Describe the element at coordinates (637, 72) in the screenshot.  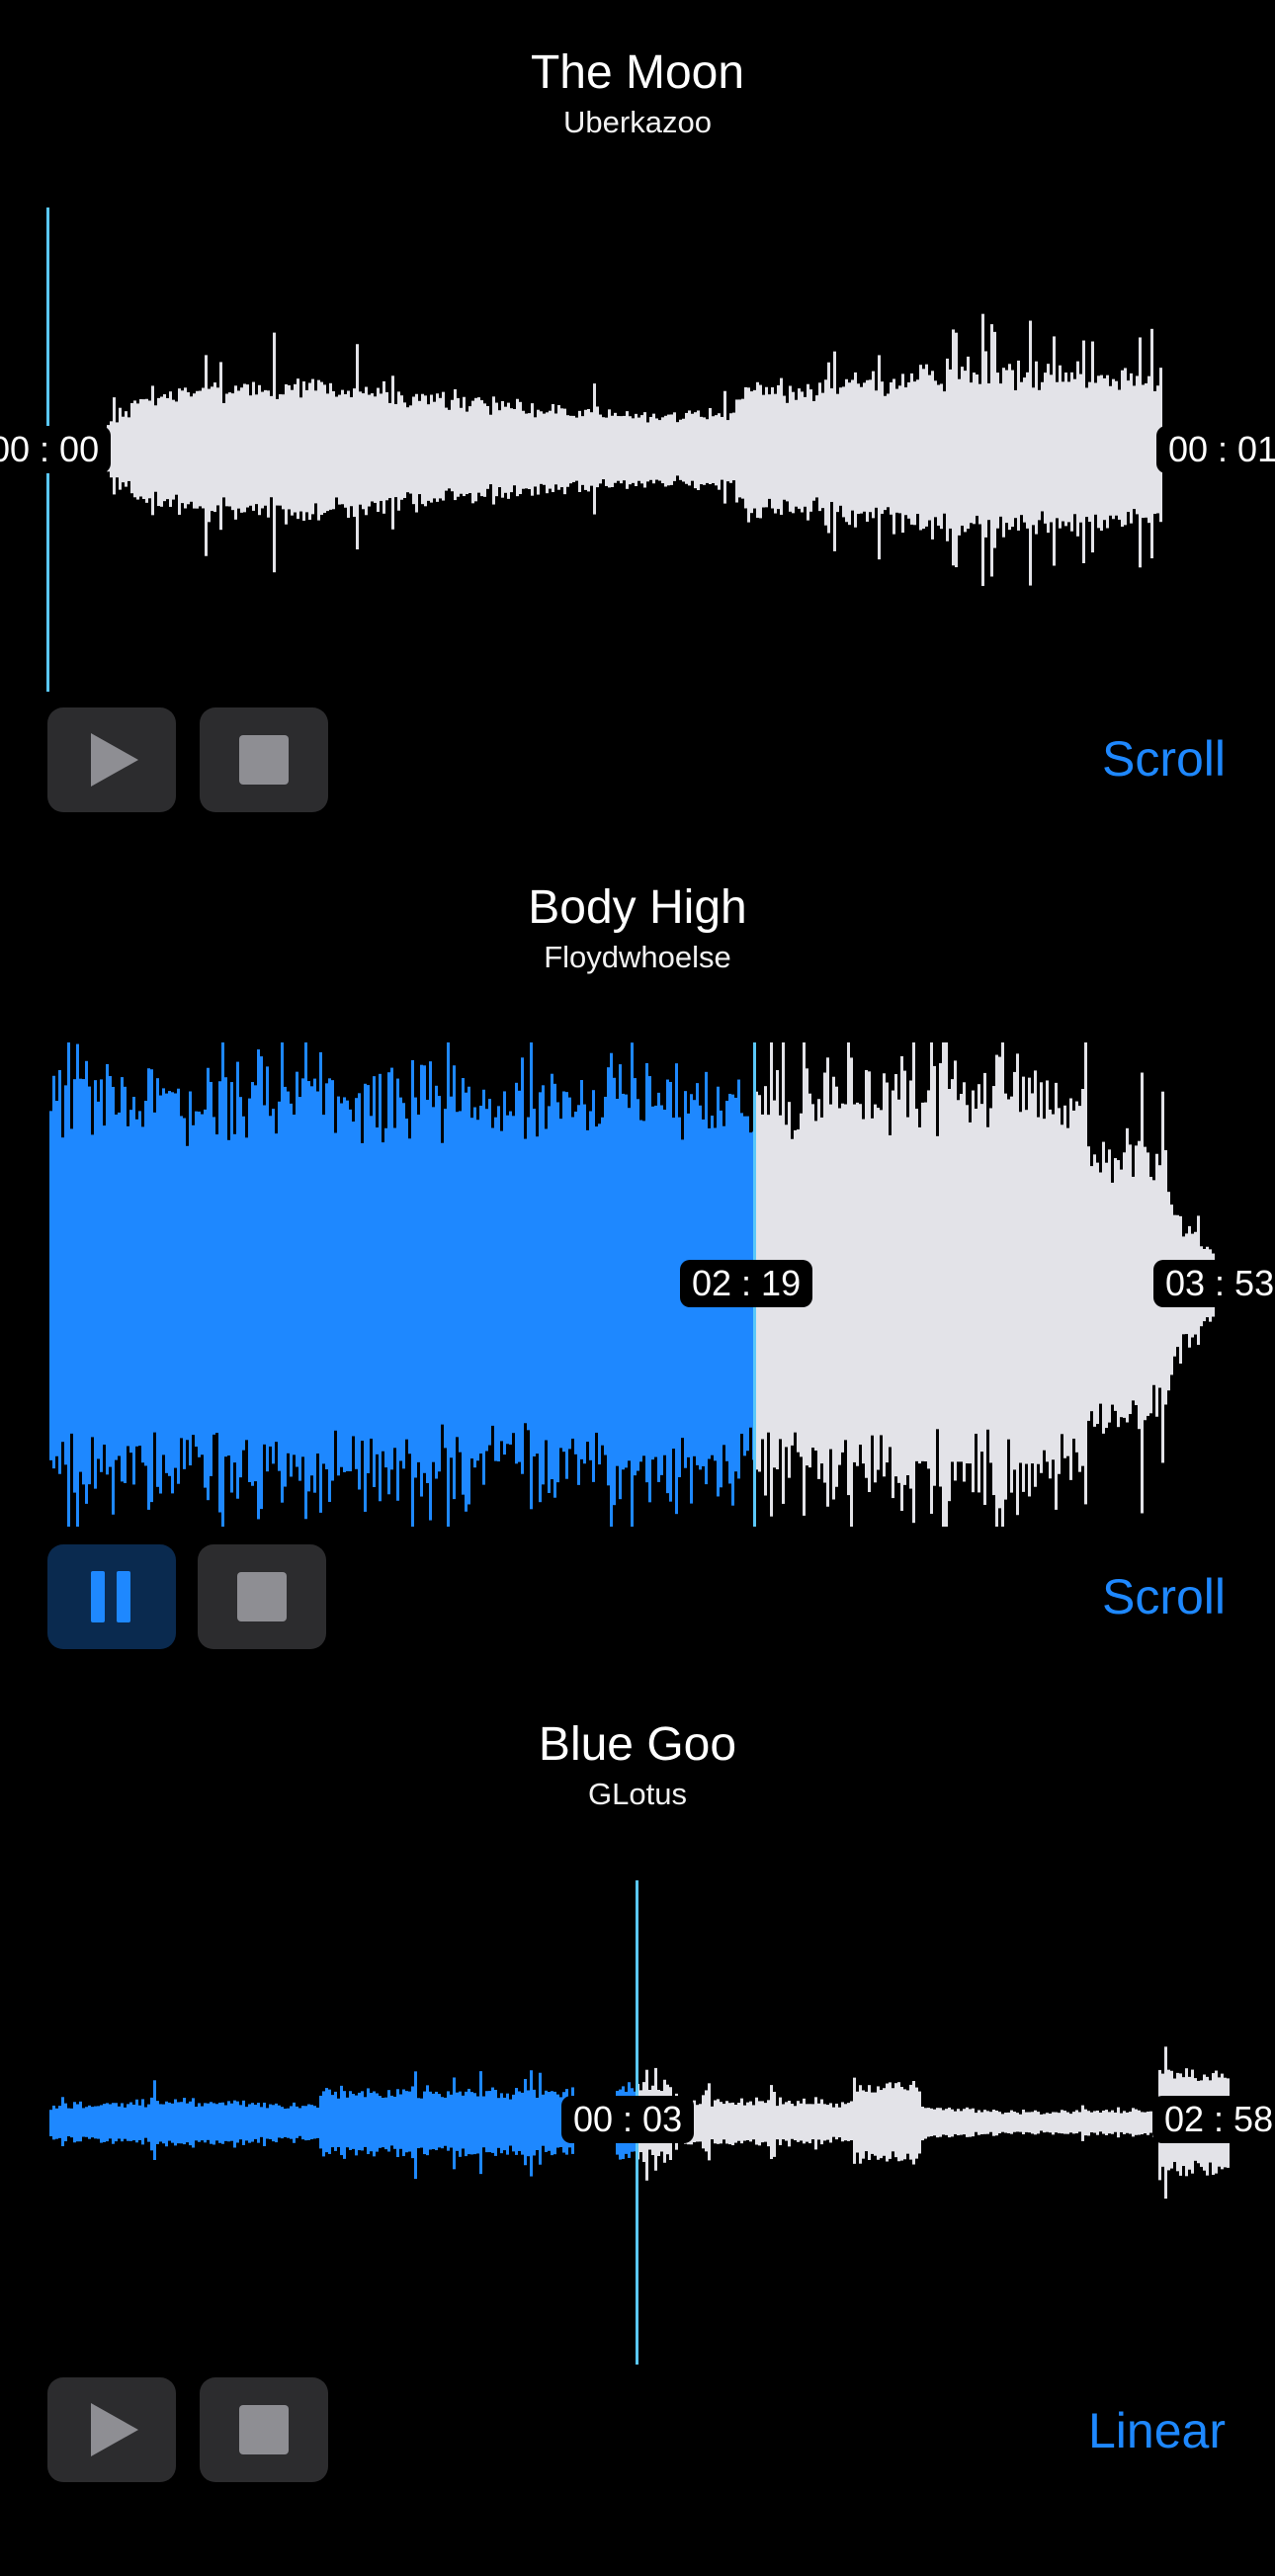
I see `track-title: The Moon` at that location.